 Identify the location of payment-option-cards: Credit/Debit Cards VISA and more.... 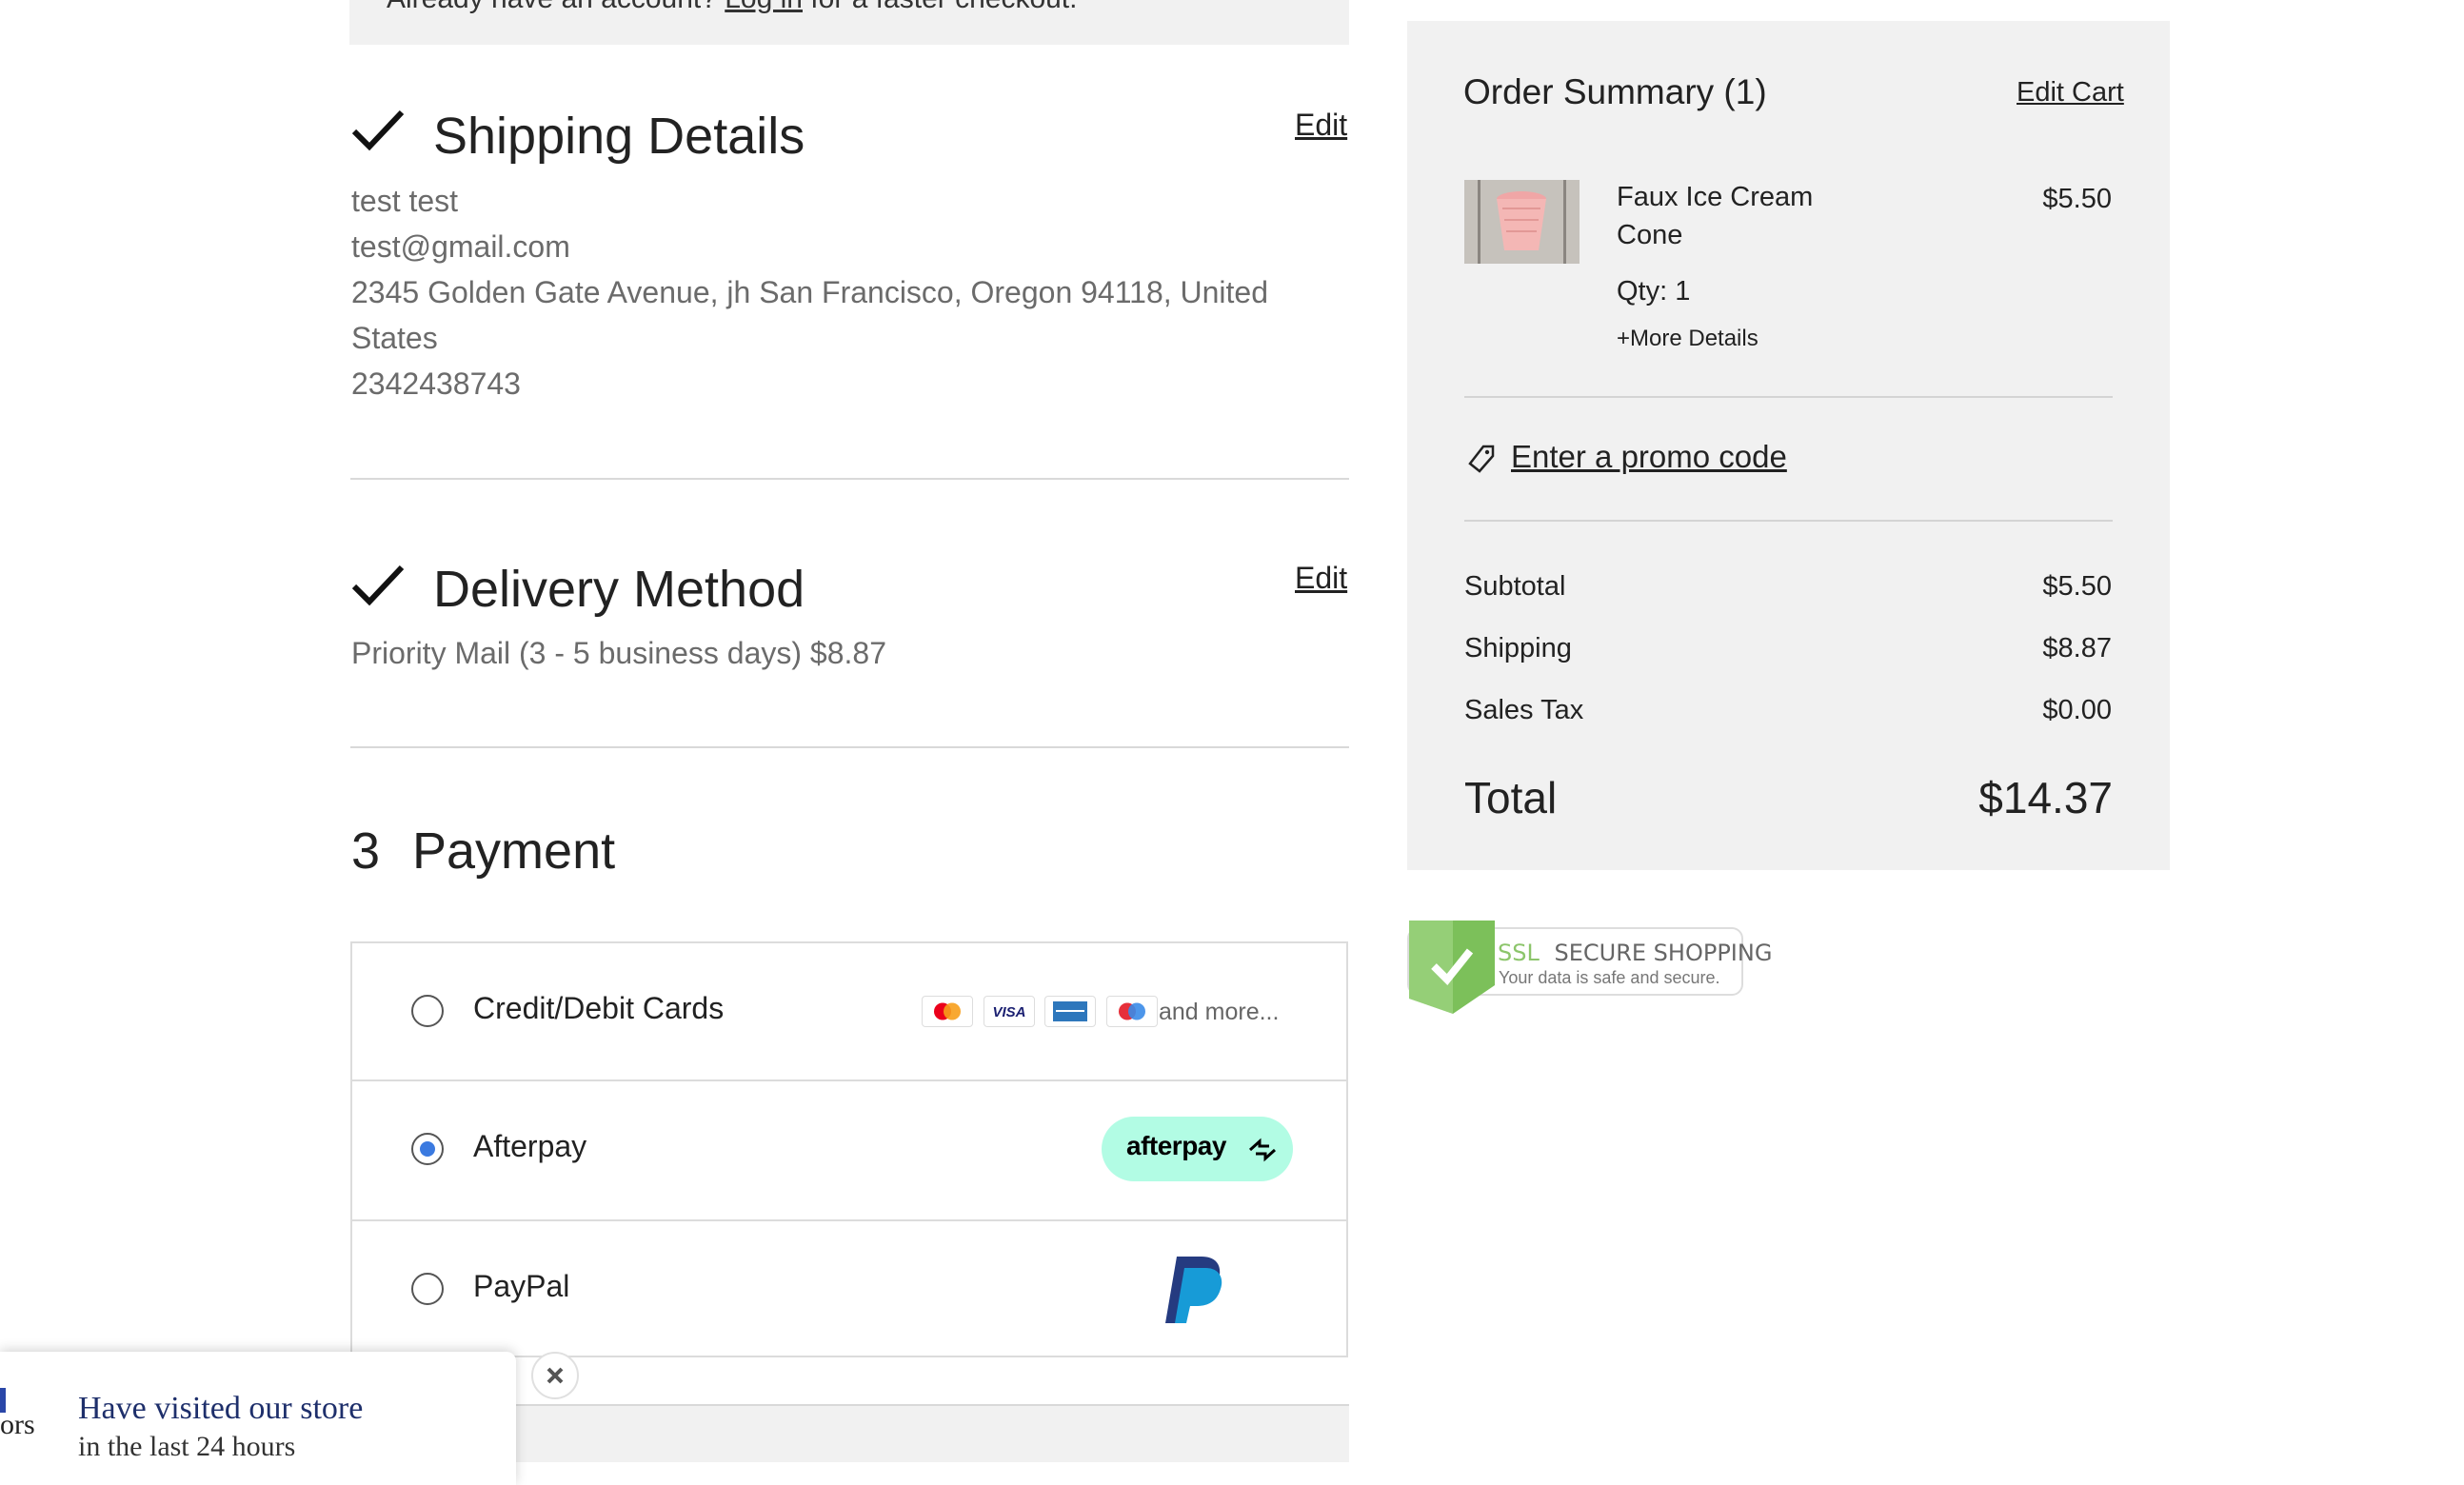
(849, 1012).